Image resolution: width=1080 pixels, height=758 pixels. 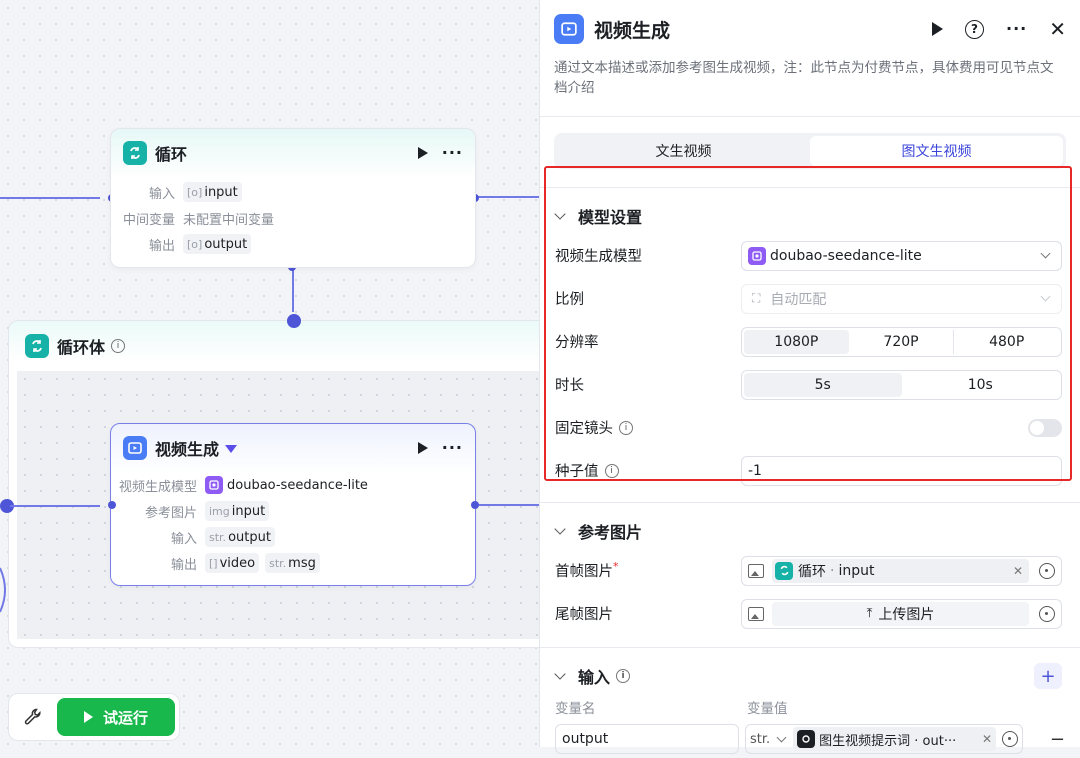 I want to click on last-frame-input: ⤒ 上传图片, so click(x=901, y=613).